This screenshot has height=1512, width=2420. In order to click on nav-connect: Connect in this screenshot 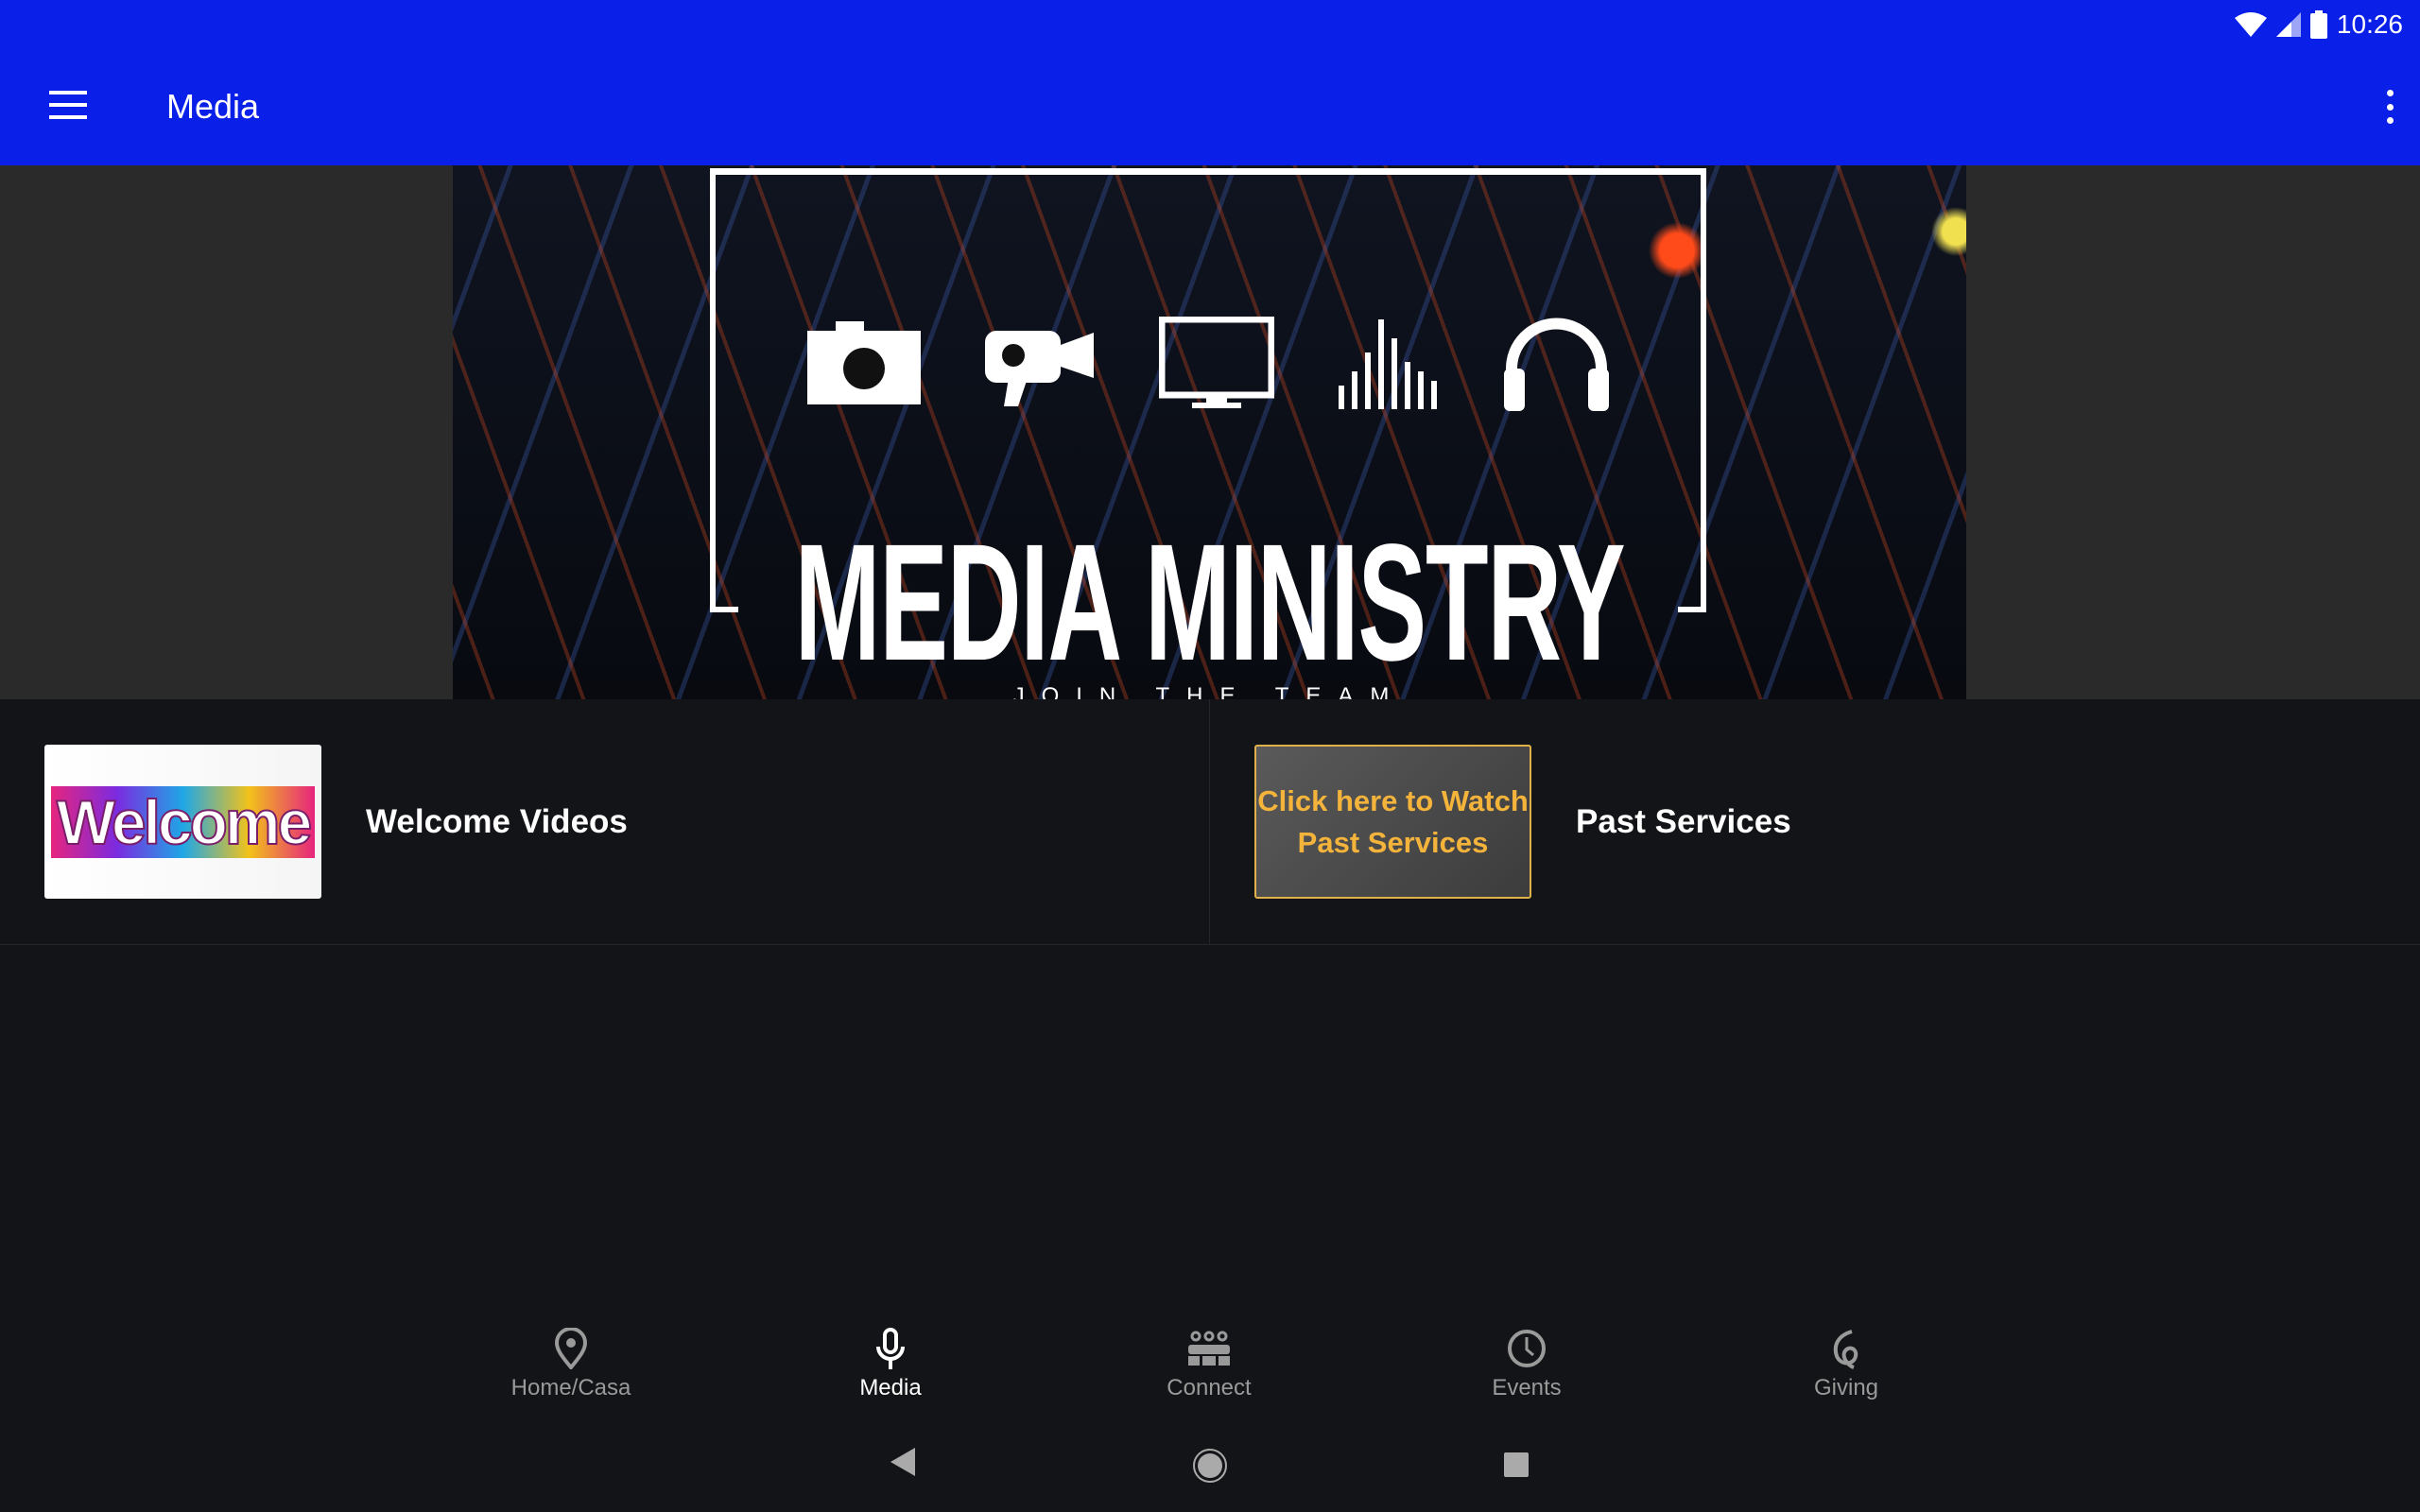, I will do `click(1210, 1364)`.